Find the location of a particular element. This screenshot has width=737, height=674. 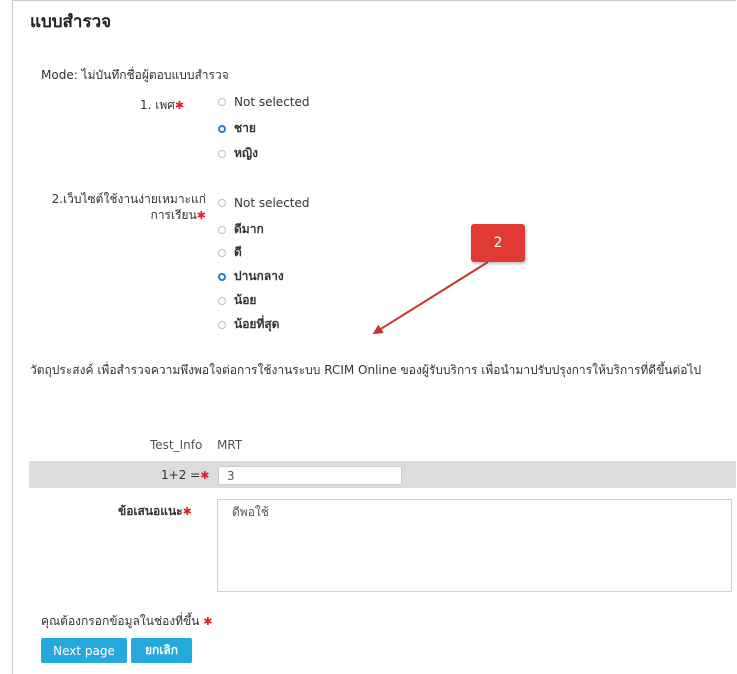

q1-label: 1. เพศ✱ is located at coordinates (162, 105).